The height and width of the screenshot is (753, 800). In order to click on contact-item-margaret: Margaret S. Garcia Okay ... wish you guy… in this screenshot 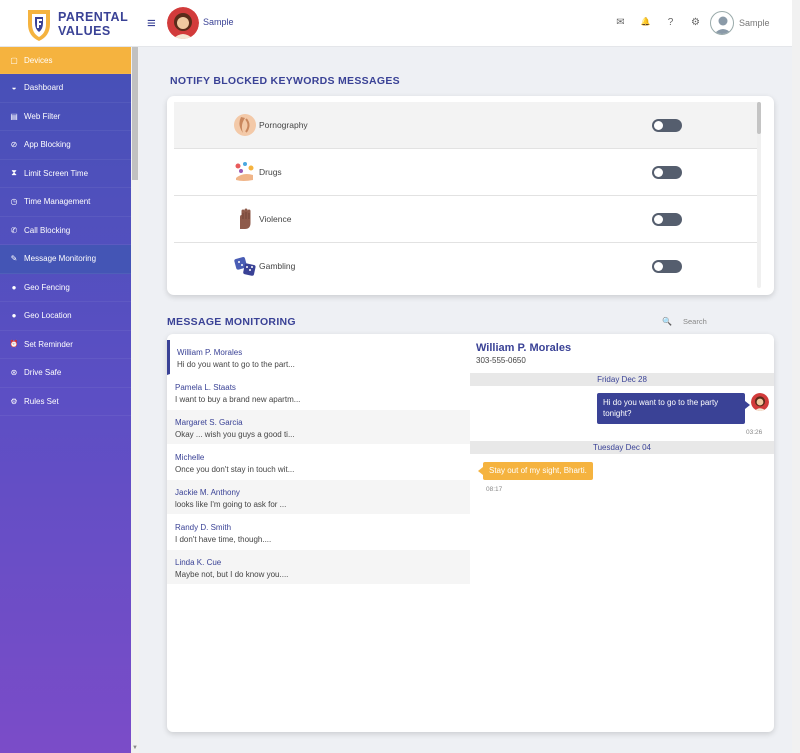, I will do `click(318, 427)`.